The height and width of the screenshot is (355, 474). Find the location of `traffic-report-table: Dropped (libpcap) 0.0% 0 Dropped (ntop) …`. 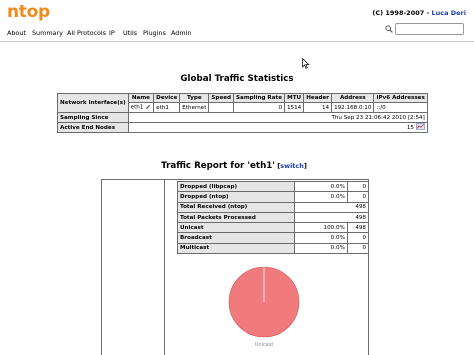

traffic-report-table: Dropped (libpcap) 0.0% 0 Dropped (ntop) … is located at coordinates (273, 217).